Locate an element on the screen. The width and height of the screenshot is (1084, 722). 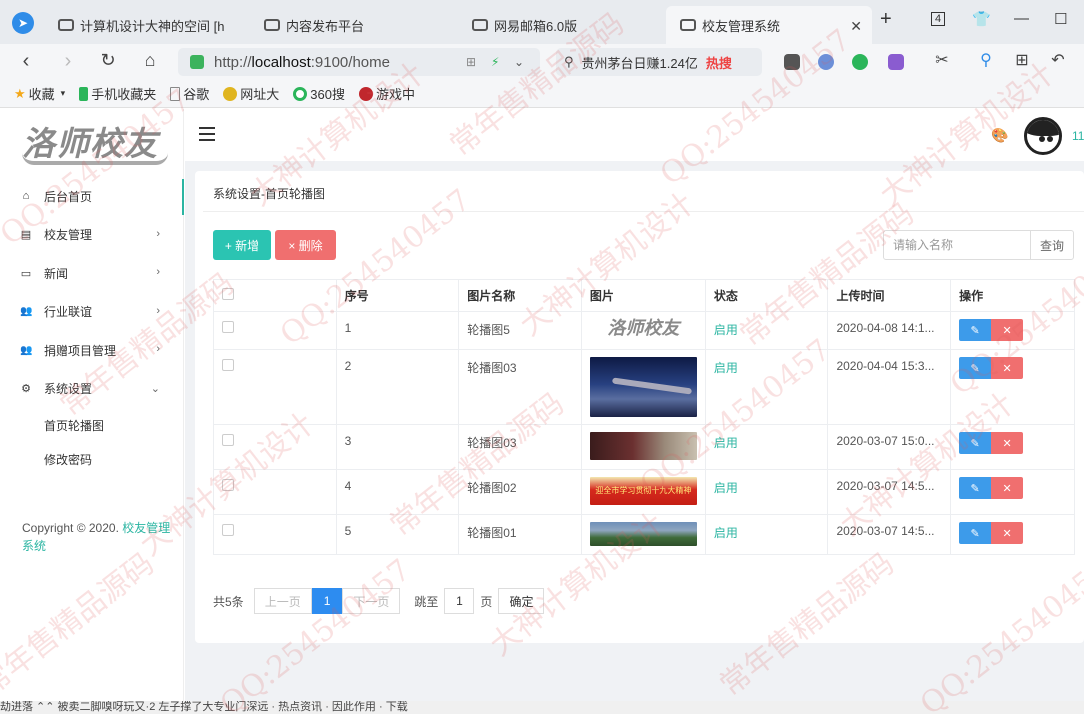
sidebar-item-industry: 👥 行业联谊 › is located at coordinates (92, 312).